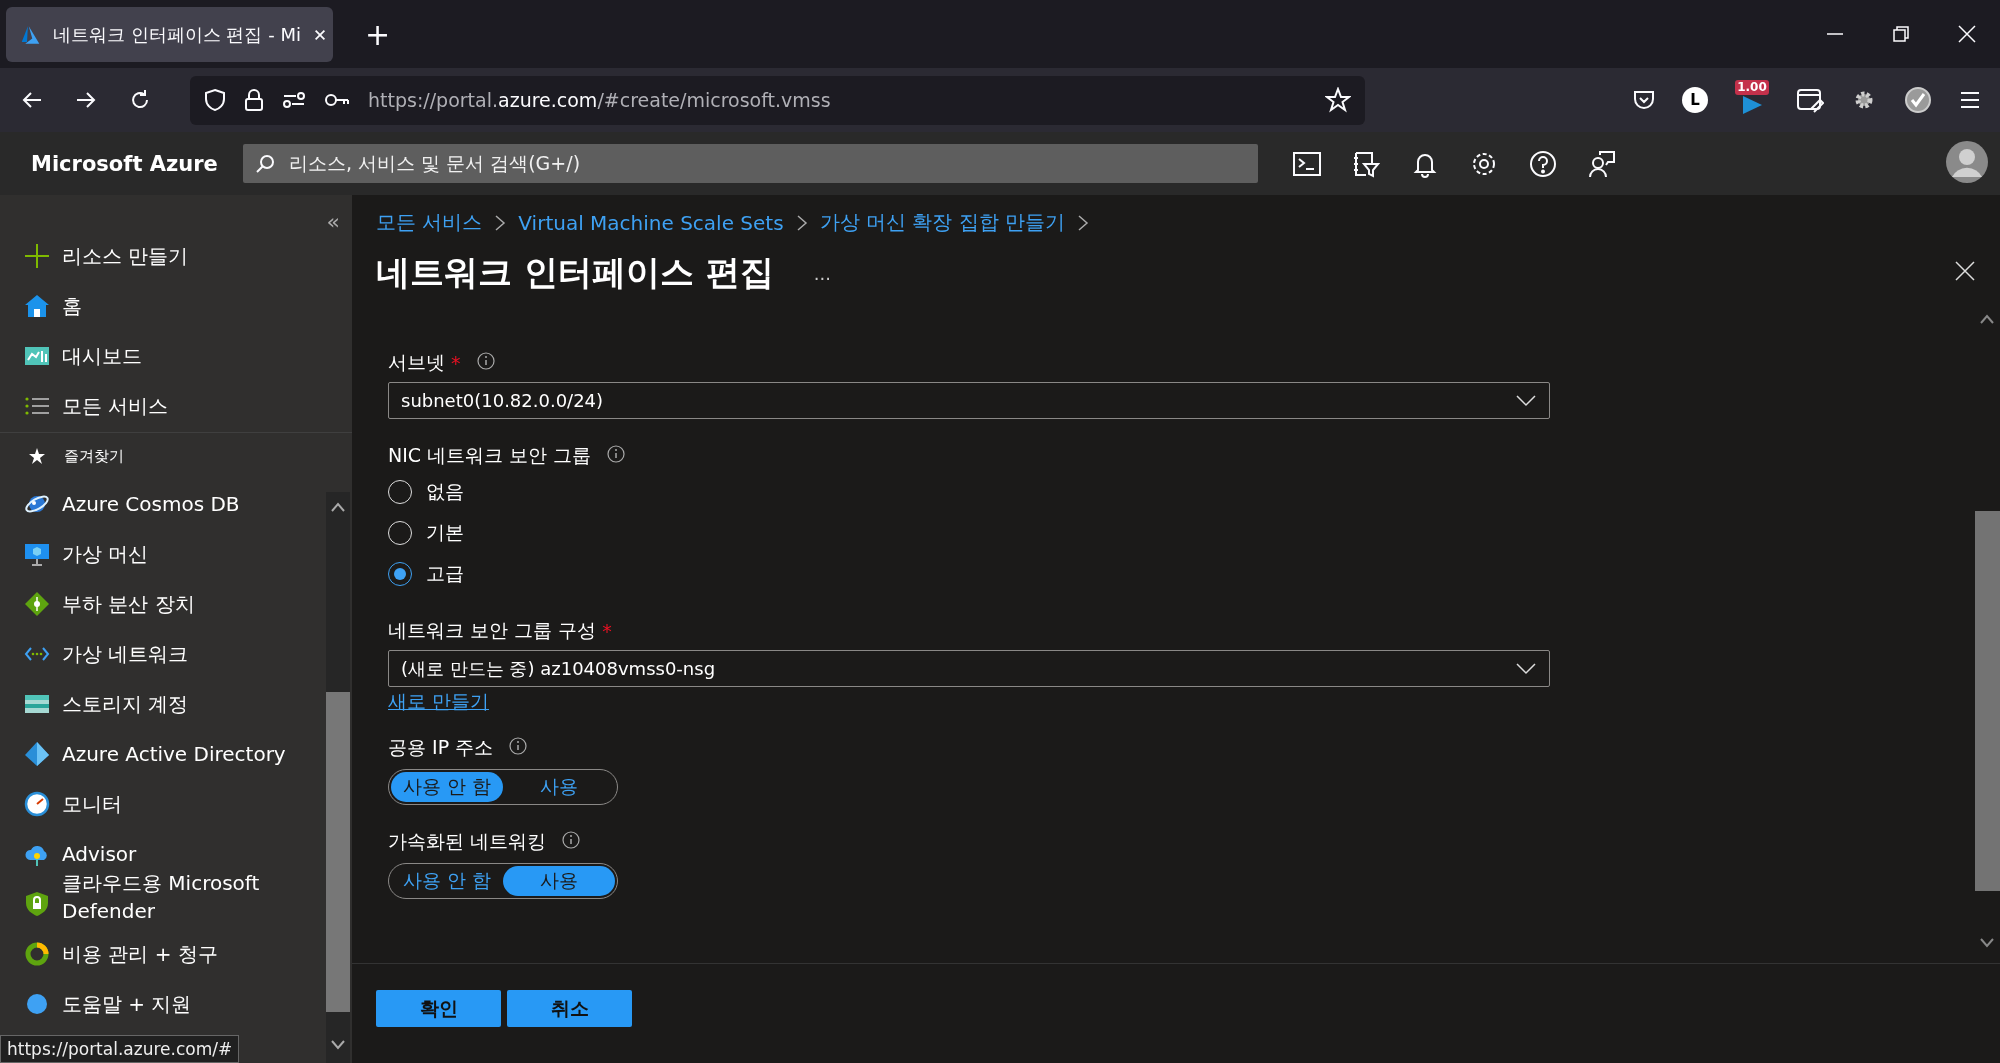 Image resolution: width=2000 pixels, height=1063 pixels. Describe the element at coordinates (125, 256) in the screenshot. I see `sidebar-item-label: 리소스 만들기` at that location.